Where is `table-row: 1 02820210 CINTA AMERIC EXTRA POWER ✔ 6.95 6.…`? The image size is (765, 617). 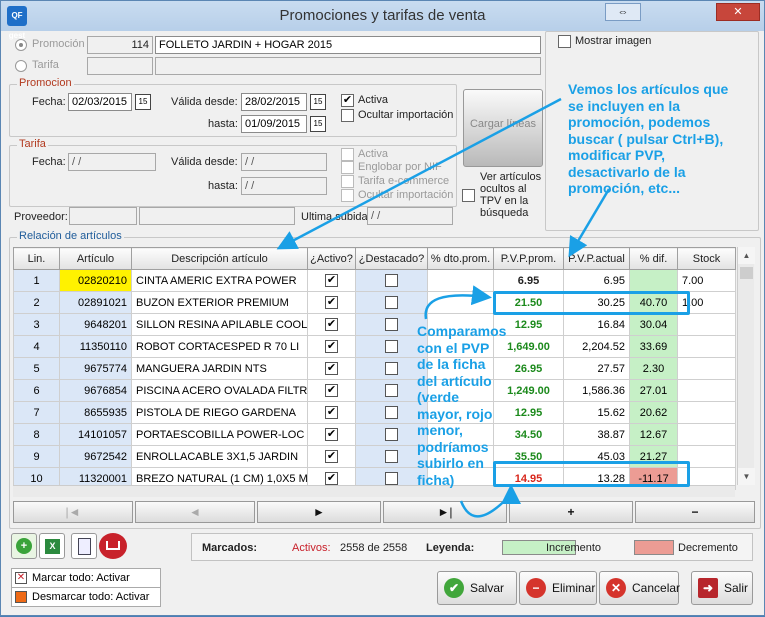 table-row: 1 02820210 CINTA AMERIC EXTRA POWER ✔ 6.95 6.… is located at coordinates (374, 280).